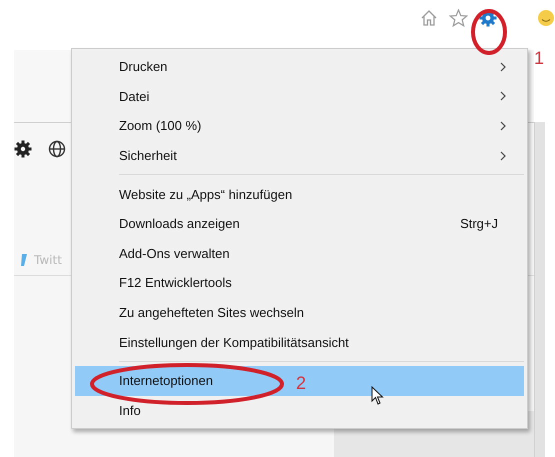 The width and height of the screenshot is (555, 457). I want to click on menu-item: Sicherheit, so click(299, 155).